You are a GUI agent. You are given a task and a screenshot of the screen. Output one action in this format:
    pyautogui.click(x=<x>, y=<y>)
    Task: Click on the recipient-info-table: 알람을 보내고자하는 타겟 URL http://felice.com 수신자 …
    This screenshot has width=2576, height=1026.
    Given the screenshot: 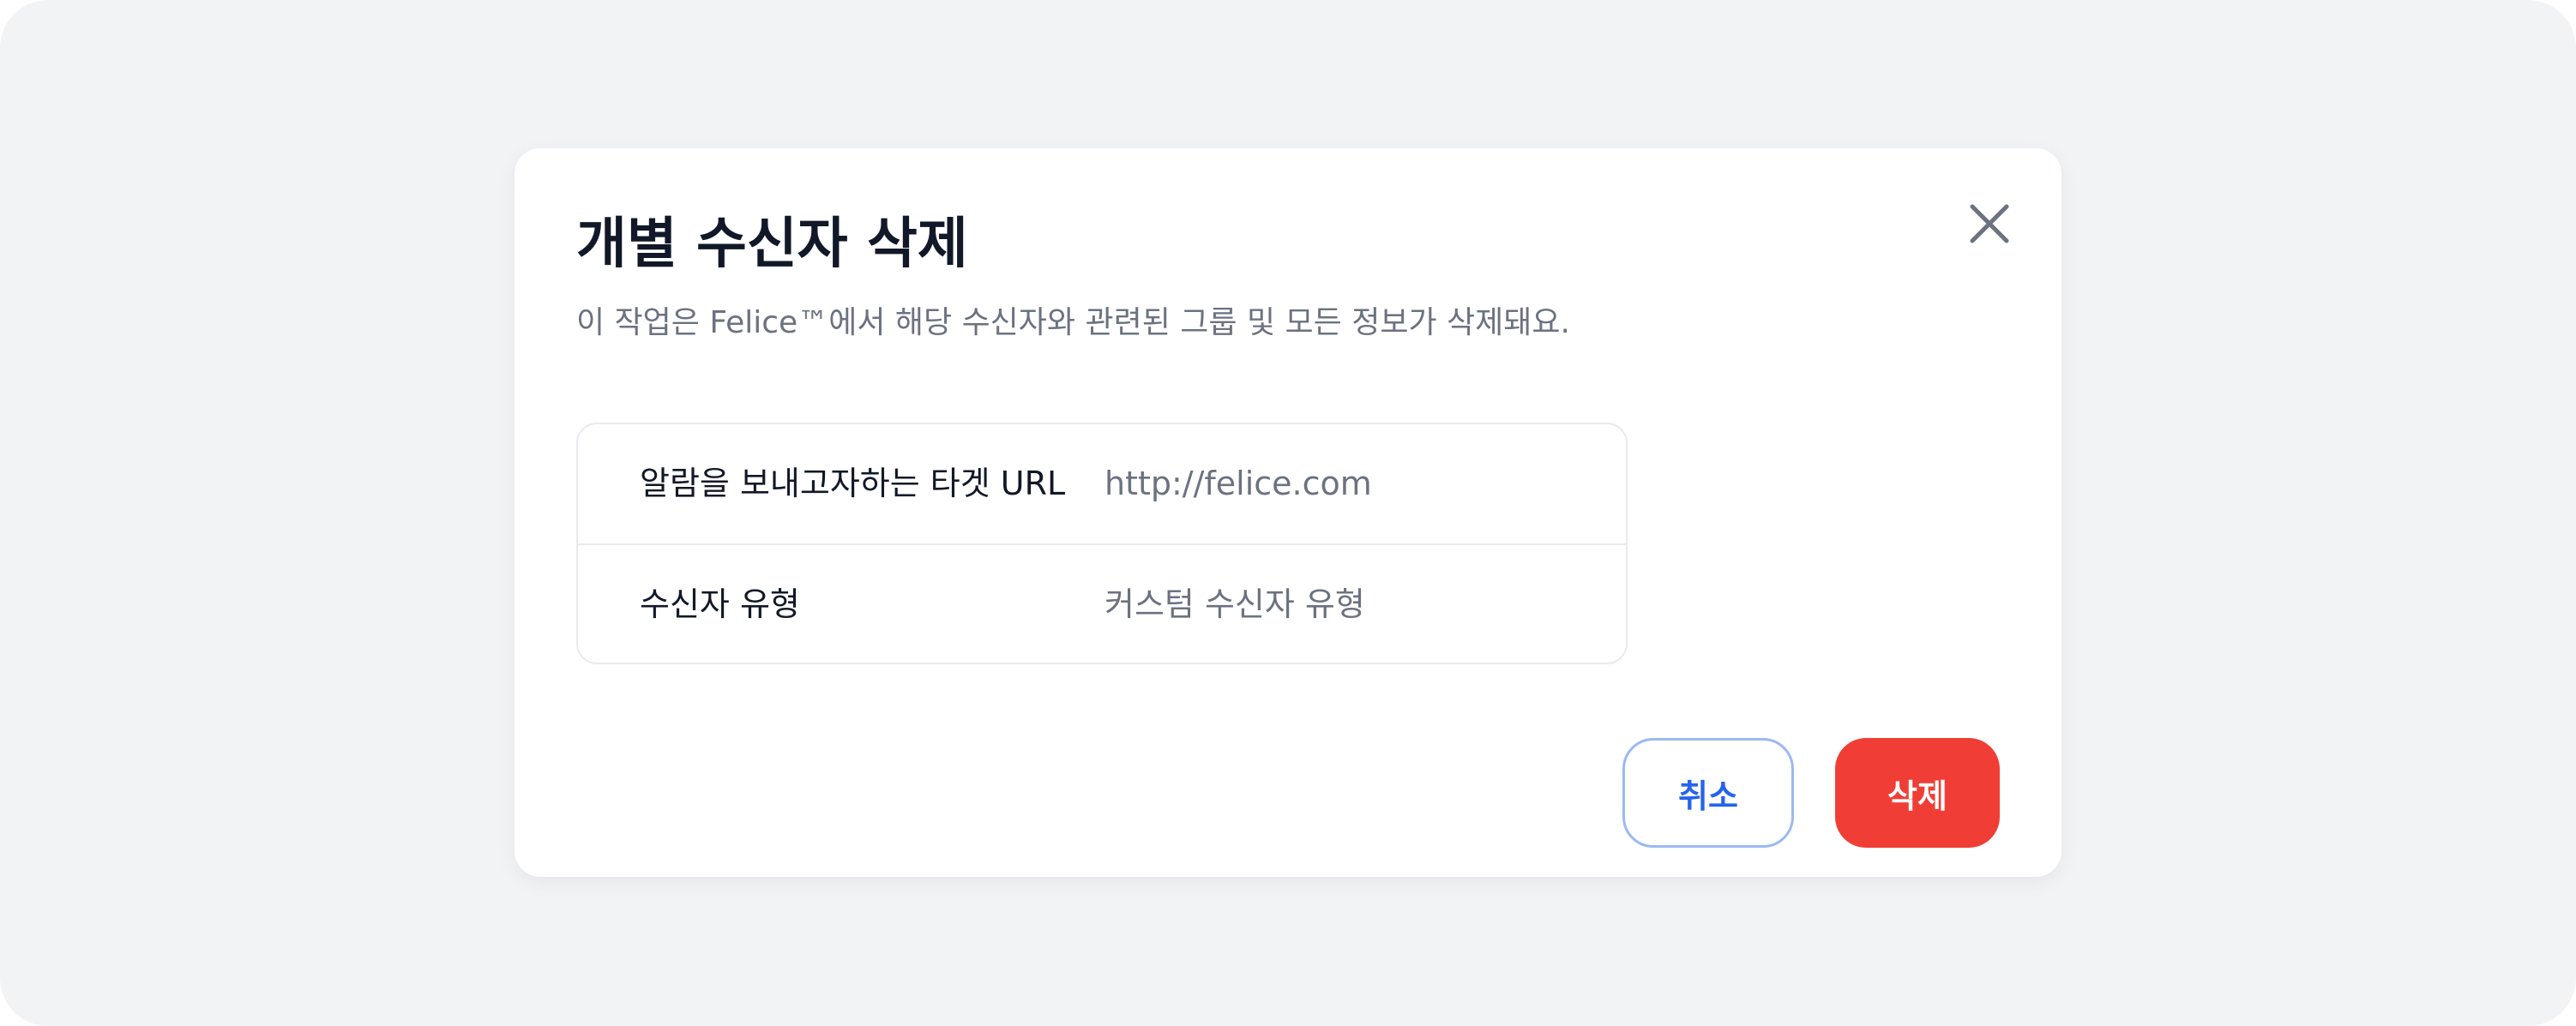 What is the action you would take?
    pyautogui.click(x=1102, y=543)
    